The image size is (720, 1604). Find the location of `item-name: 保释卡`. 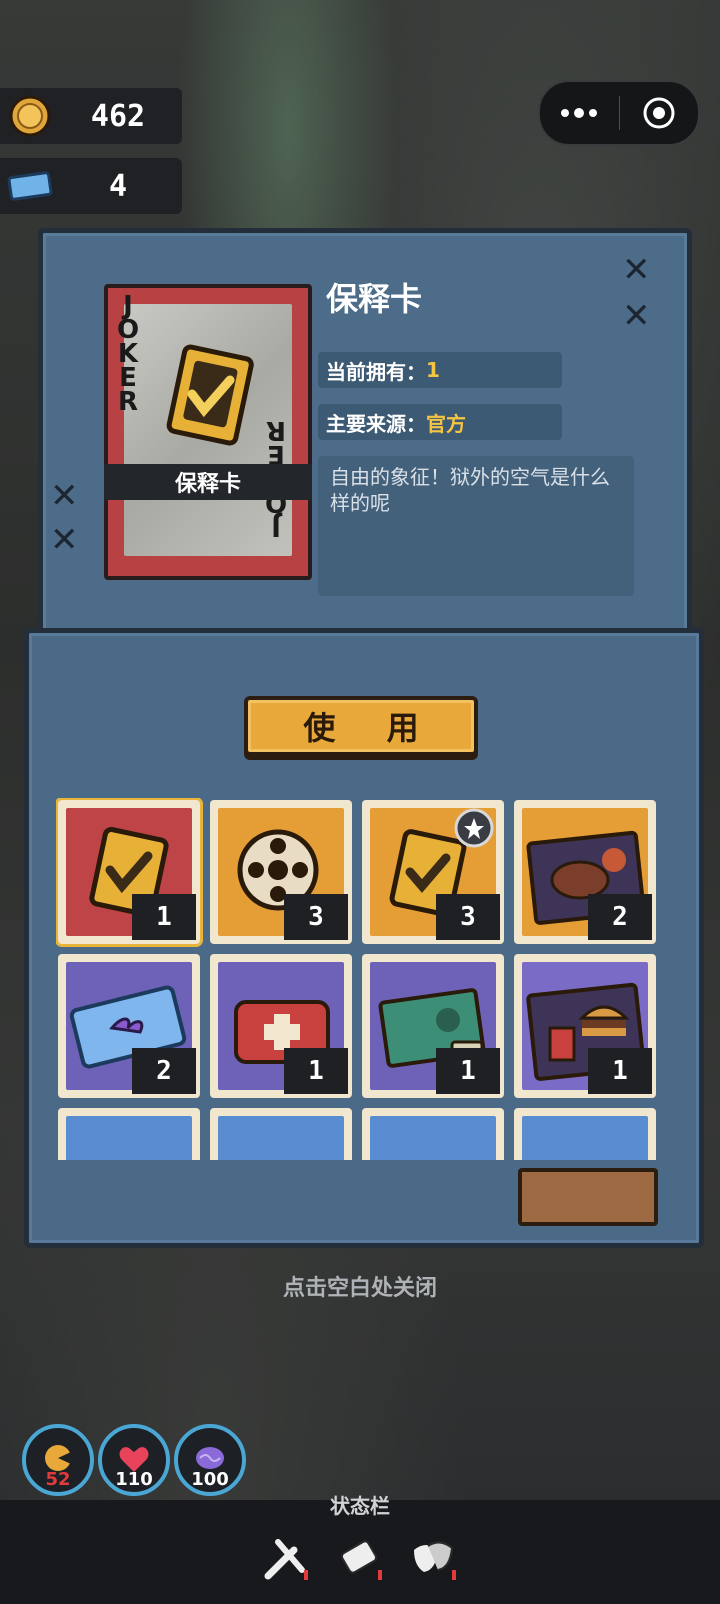

item-name: 保释卡 is located at coordinates (374, 299).